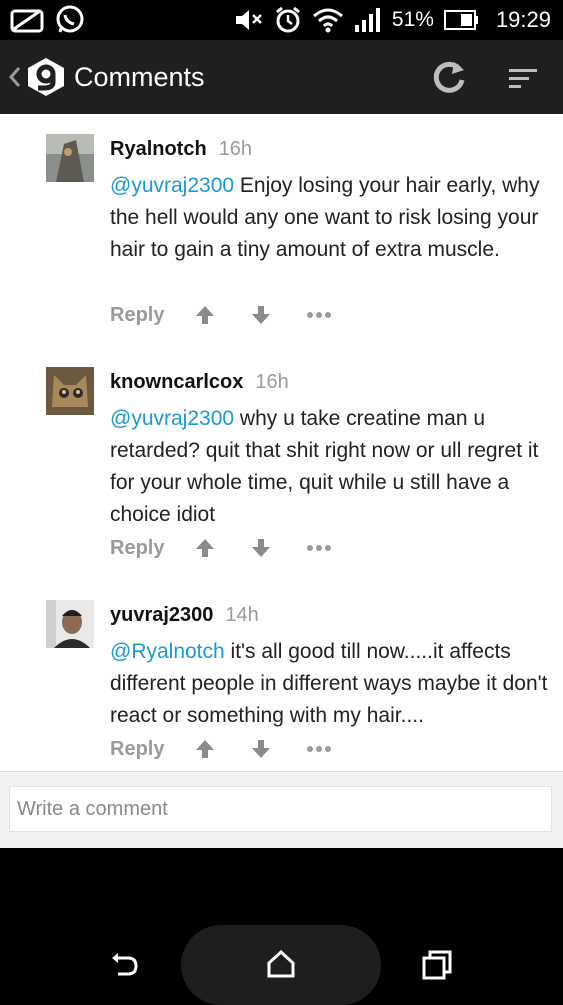  I want to click on mute-icon, so click(248, 20).